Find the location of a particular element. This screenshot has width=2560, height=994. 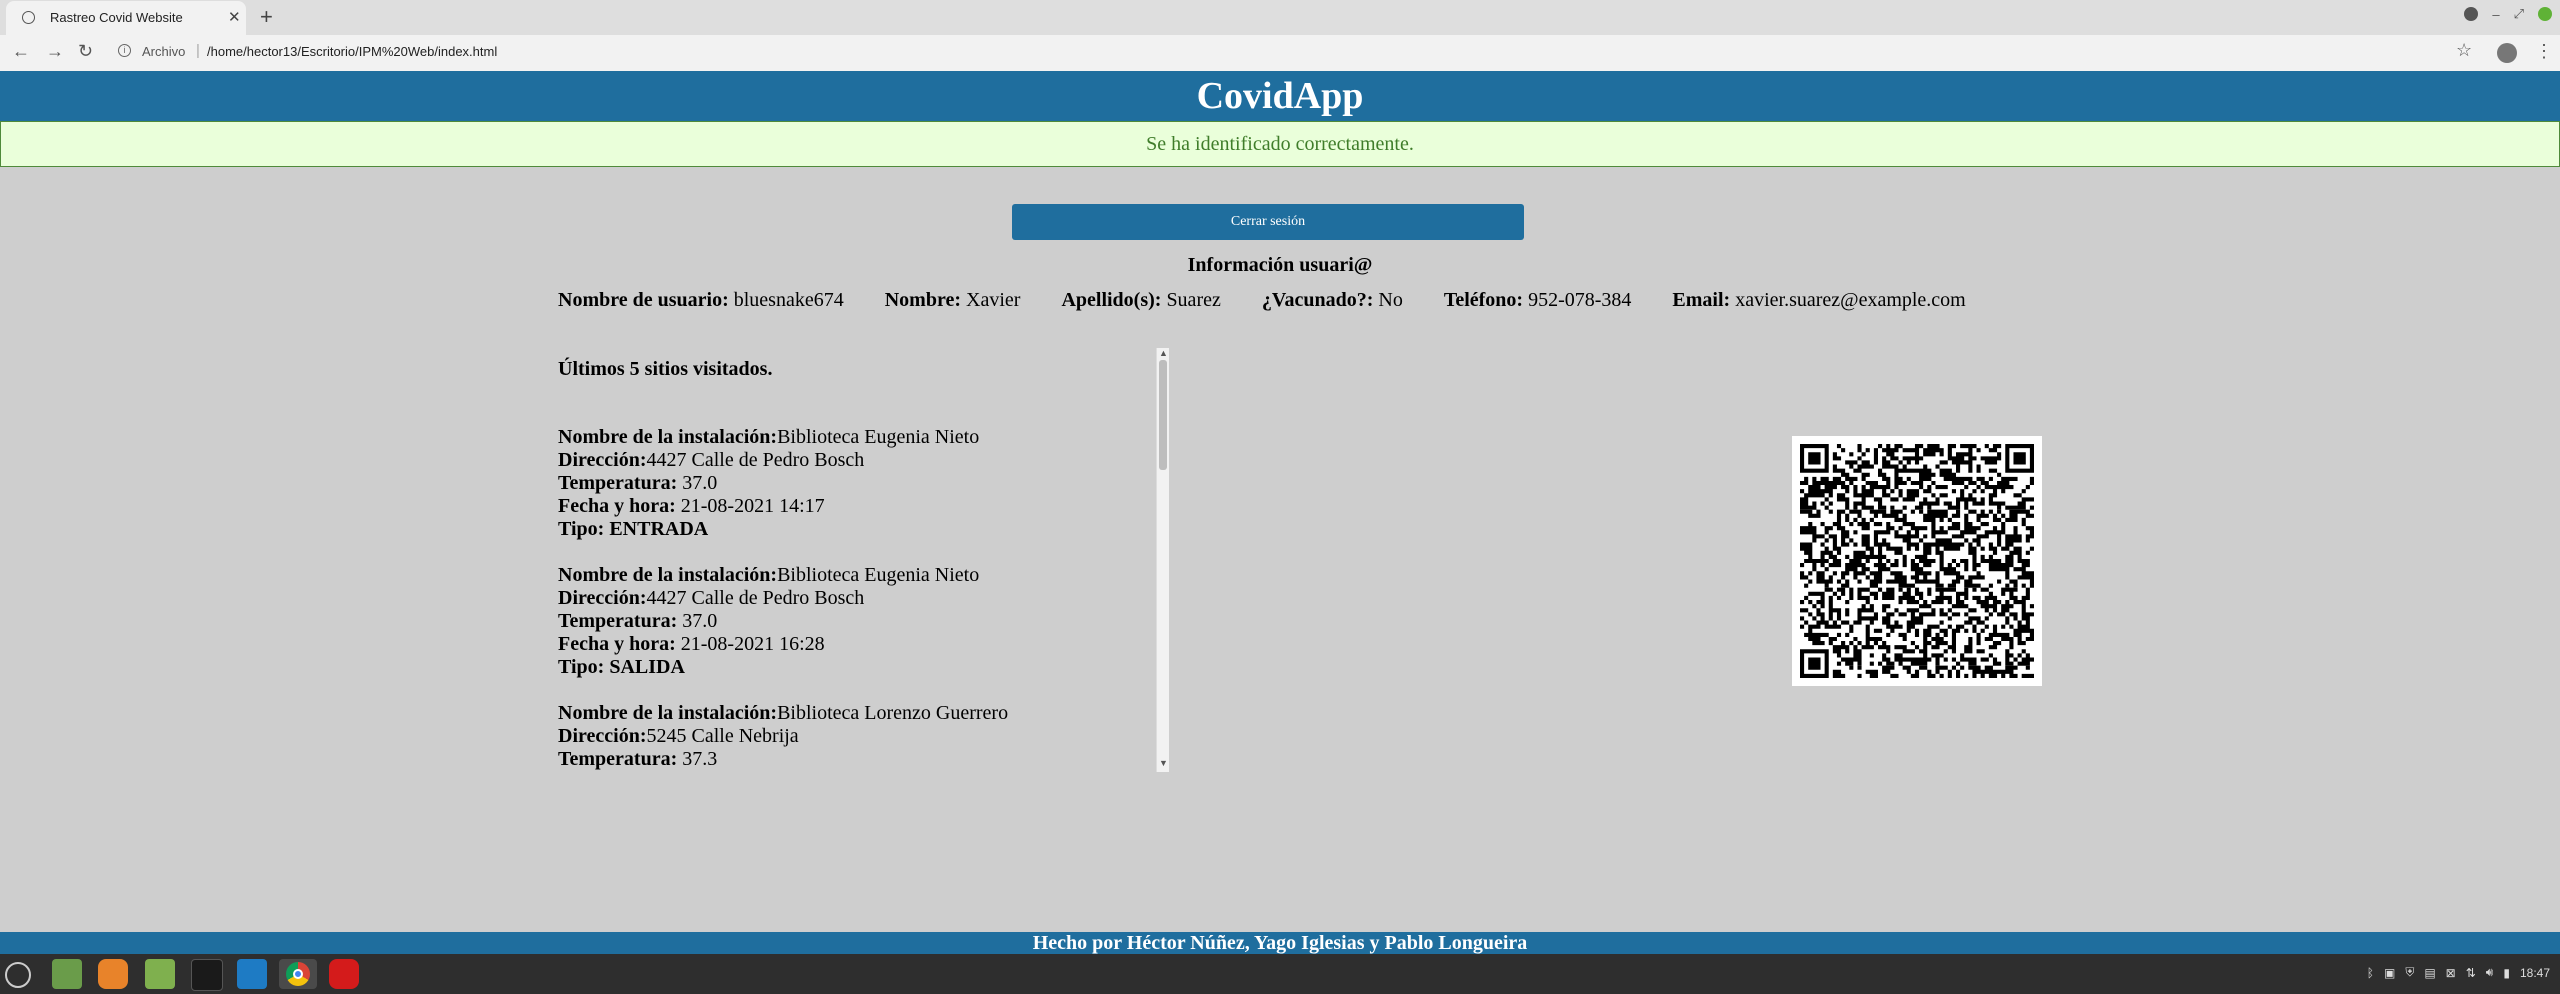

shield-icon: ⛨ is located at coordinates (2409, 972).